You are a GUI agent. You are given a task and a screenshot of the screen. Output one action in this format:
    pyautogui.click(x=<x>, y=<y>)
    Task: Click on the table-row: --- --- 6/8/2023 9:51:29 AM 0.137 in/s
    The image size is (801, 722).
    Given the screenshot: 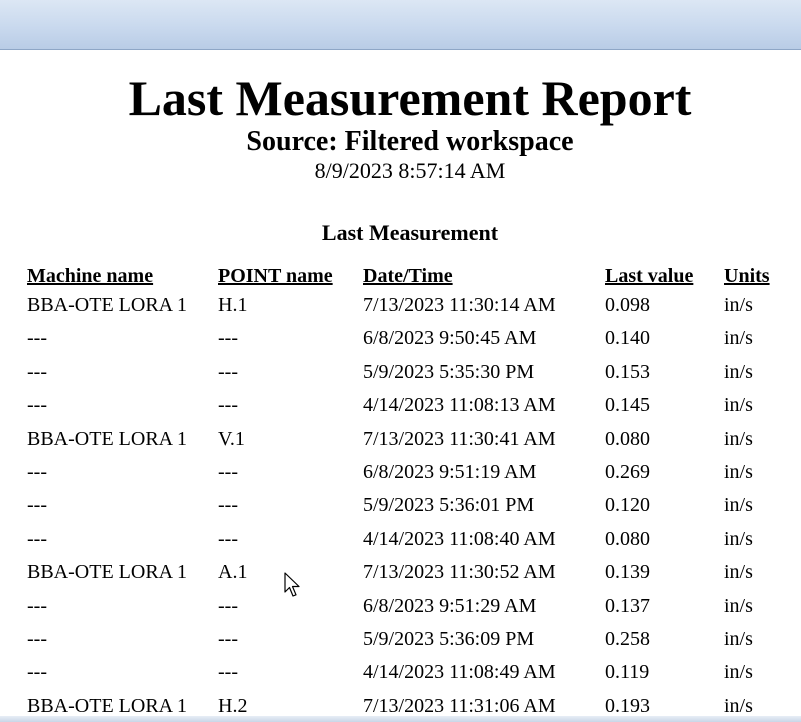 What is the action you would take?
    pyautogui.click(x=400, y=608)
    